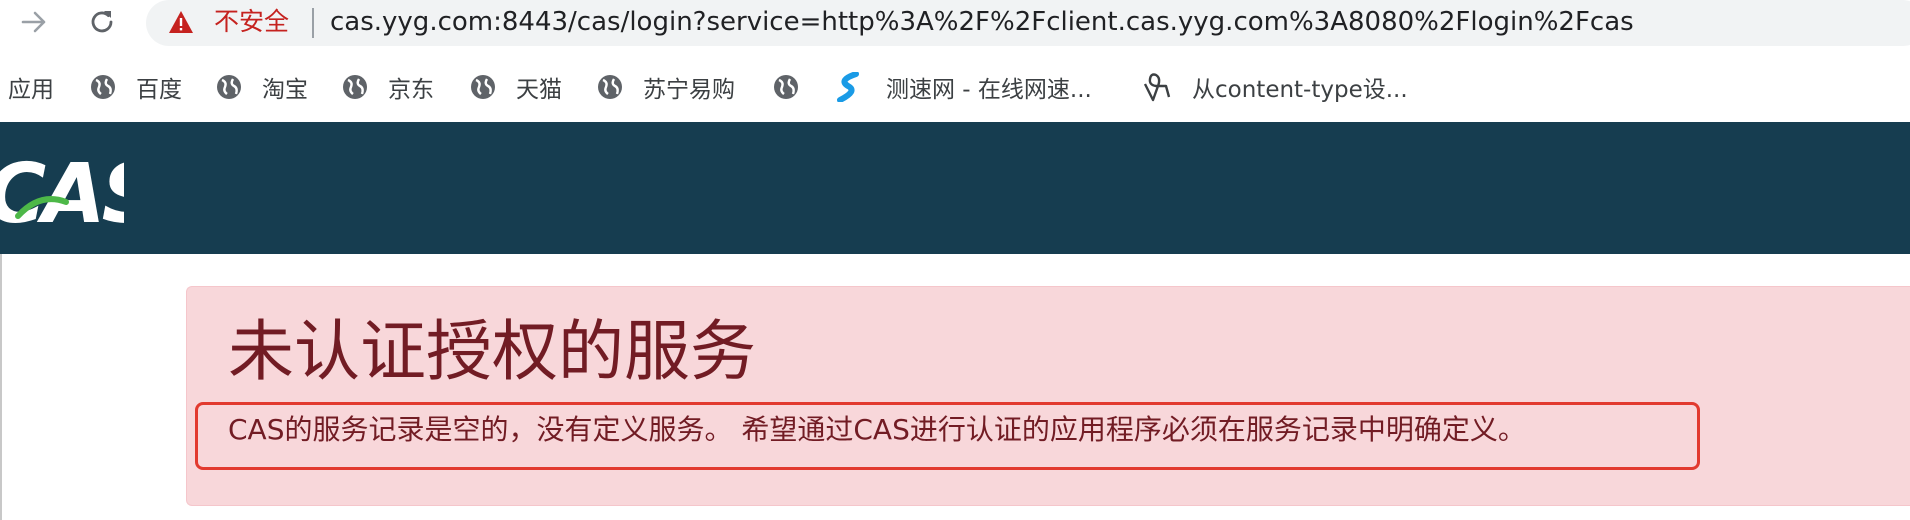 The height and width of the screenshot is (520, 1910). Describe the element at coordinates (159, 90) in the screenshot. I see `bookmark-label: 百度` at that location.